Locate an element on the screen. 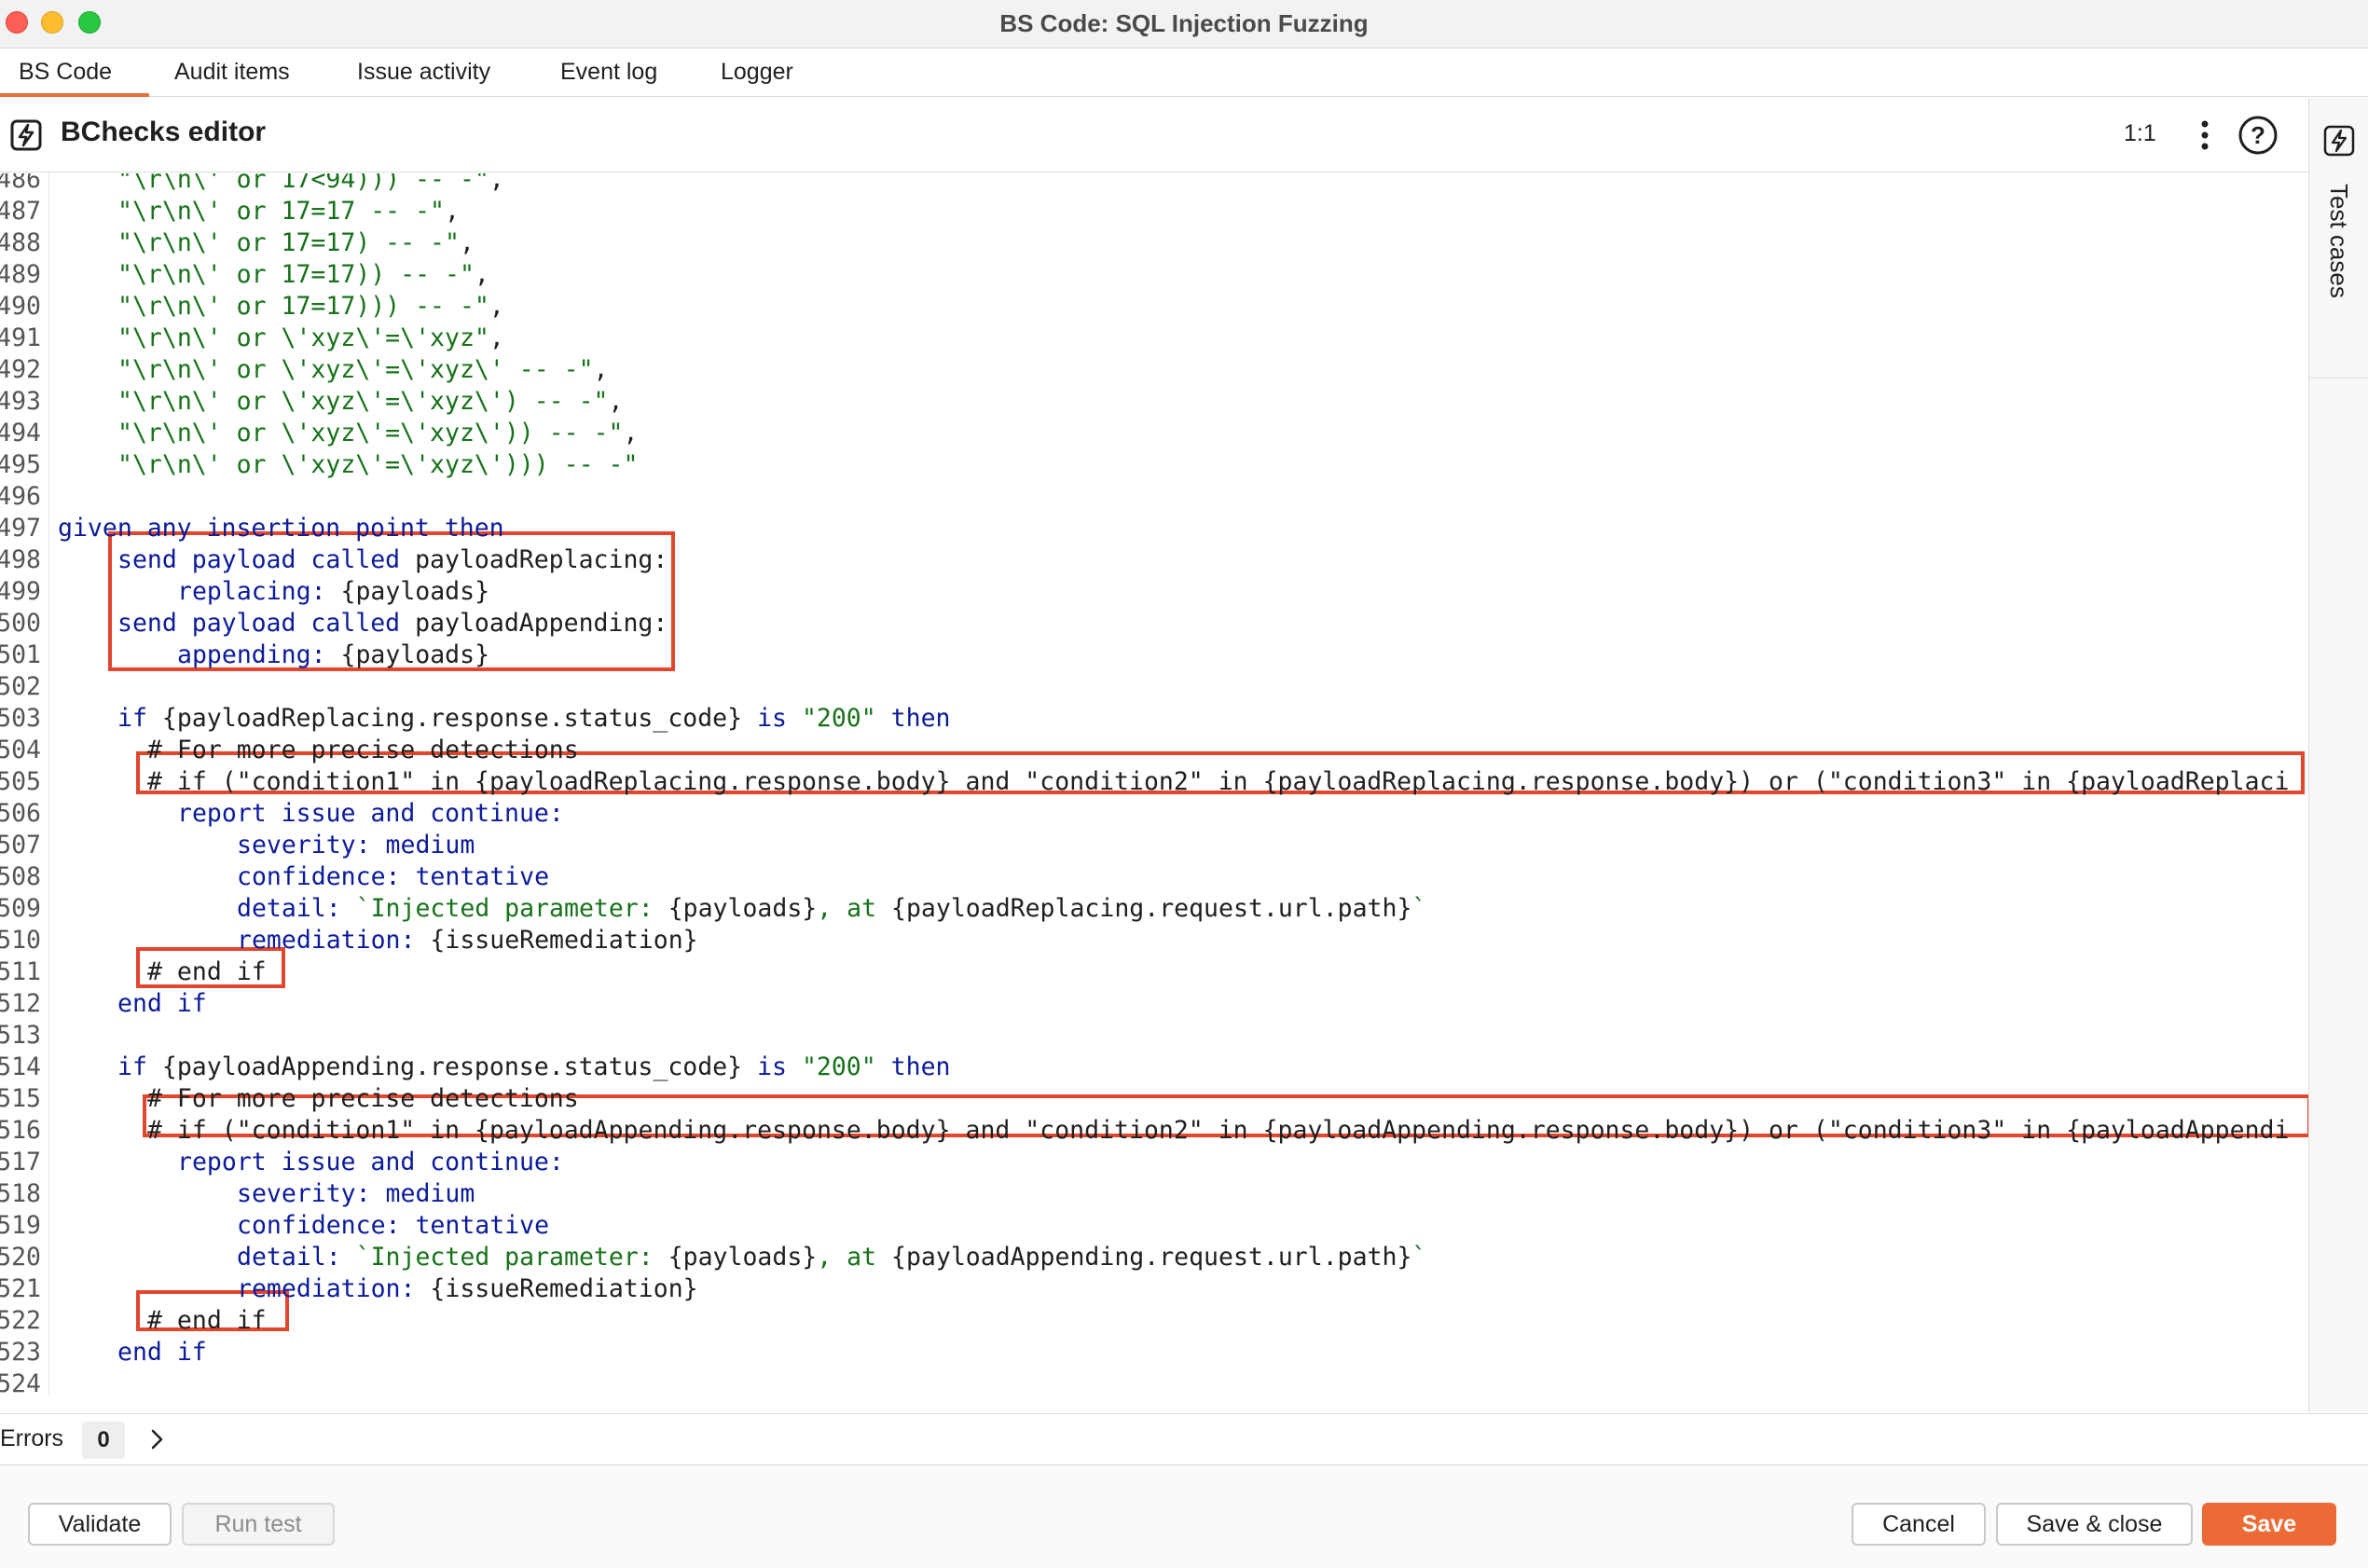 The image size is (2368, 1568). code-string: "\r\n\' or \'xyz\'=\'xyz\') -- -" is located at coordinates (363, 401).